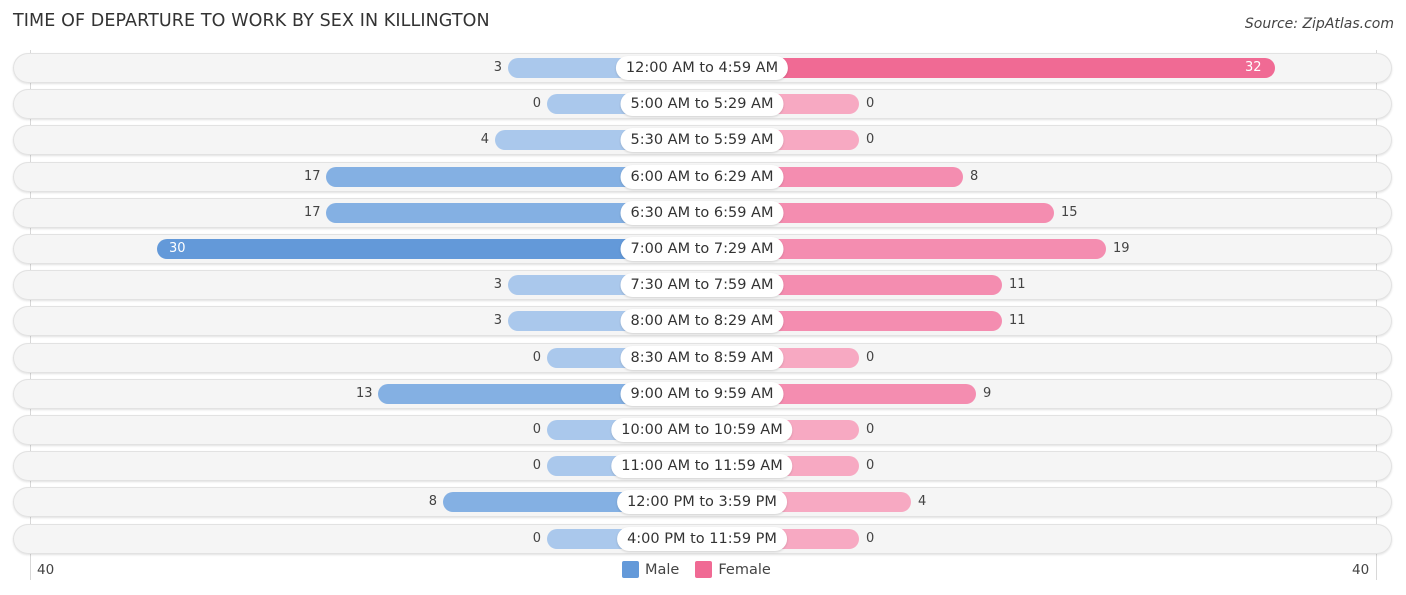 This screenshot has width=1406, height=595. I want to click on value-label-male: 8, so click(432, 502).